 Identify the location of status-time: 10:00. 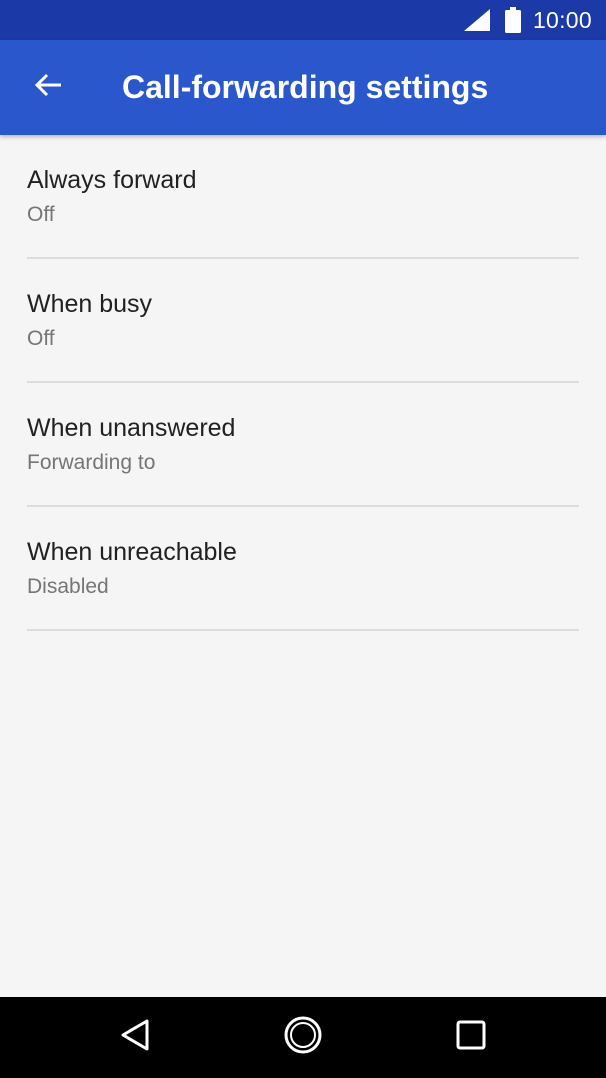
(562, 19).